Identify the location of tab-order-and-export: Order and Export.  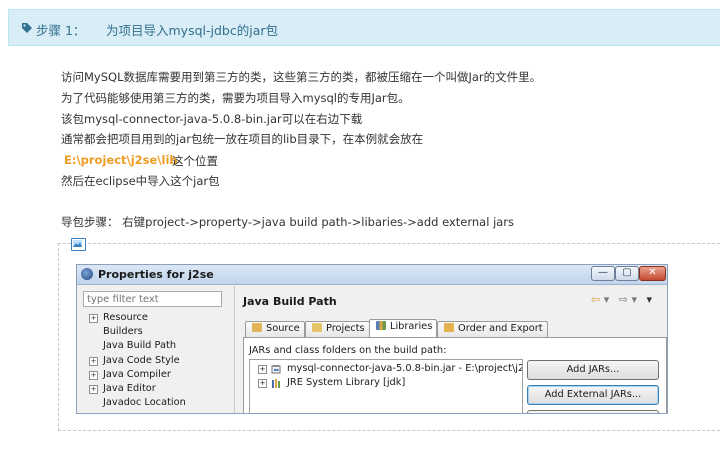
(492, 329).